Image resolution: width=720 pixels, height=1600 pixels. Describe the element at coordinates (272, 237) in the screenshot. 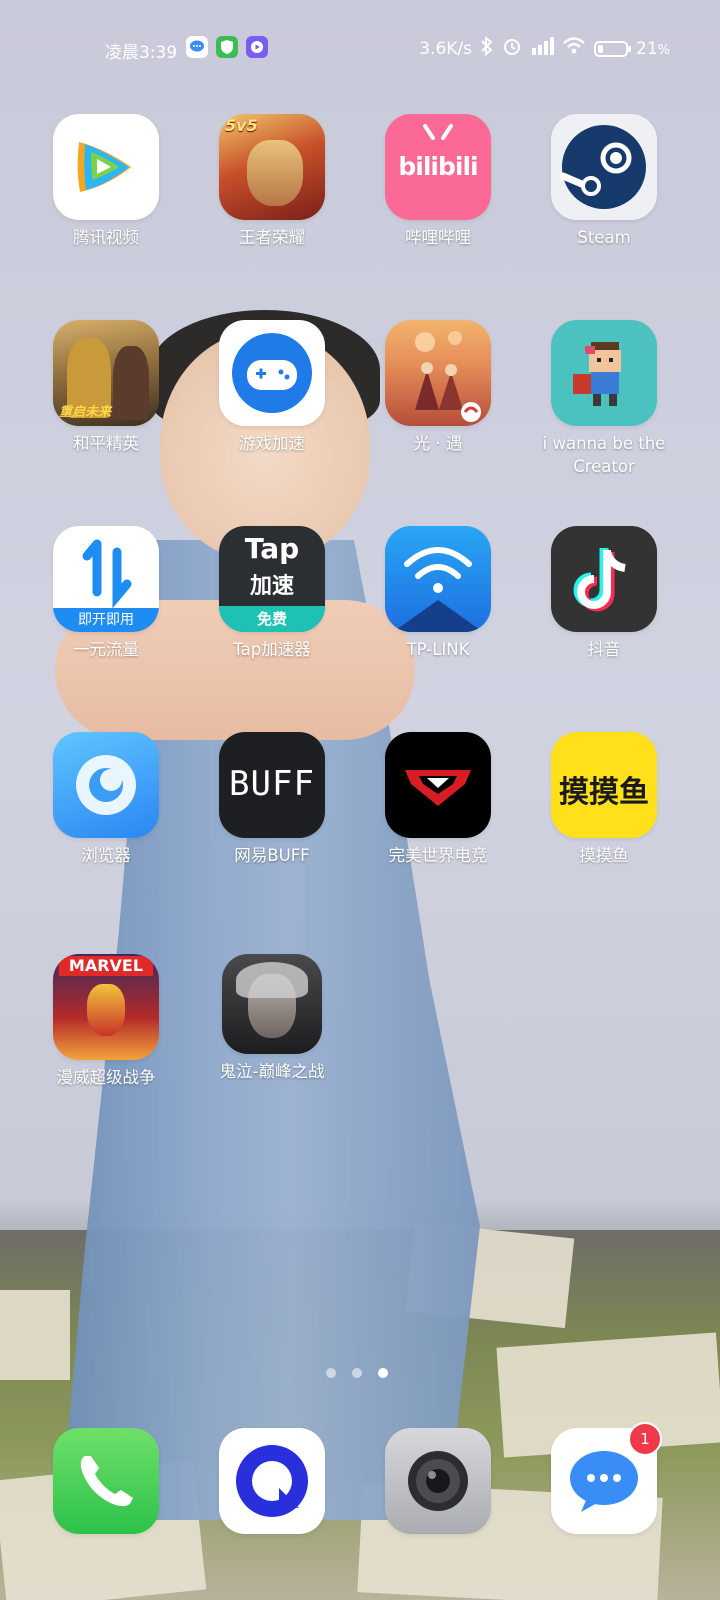

I see `app-label: 王者荣耀` at that location.